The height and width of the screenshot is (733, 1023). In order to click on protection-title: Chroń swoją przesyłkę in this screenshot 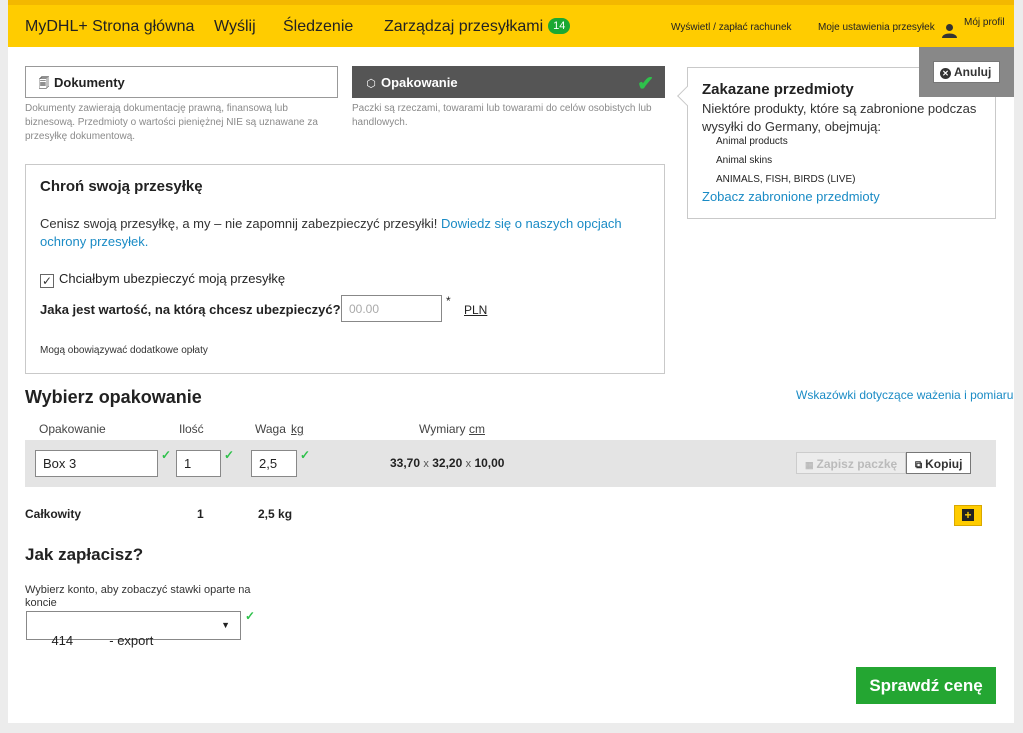, I will do `click(121, 186)`.